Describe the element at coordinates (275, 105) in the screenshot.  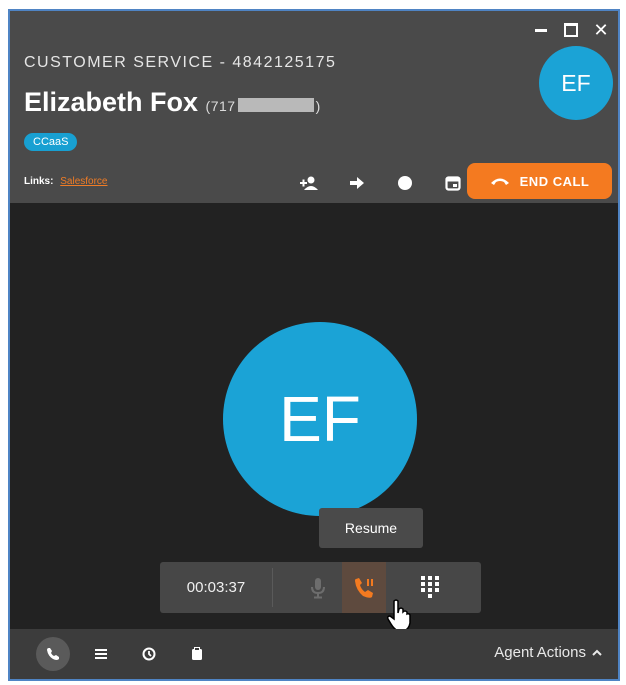
I see `phone-redaction` at that location.